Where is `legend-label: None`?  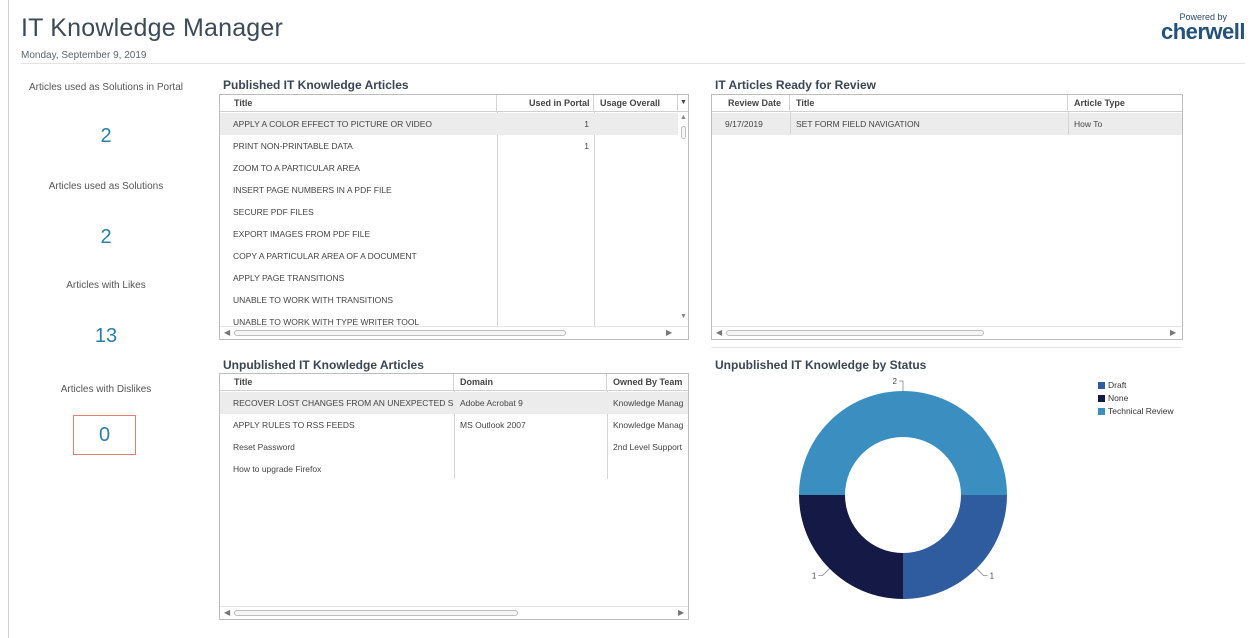
legend-label: None is located at coordinates (1118, 398).